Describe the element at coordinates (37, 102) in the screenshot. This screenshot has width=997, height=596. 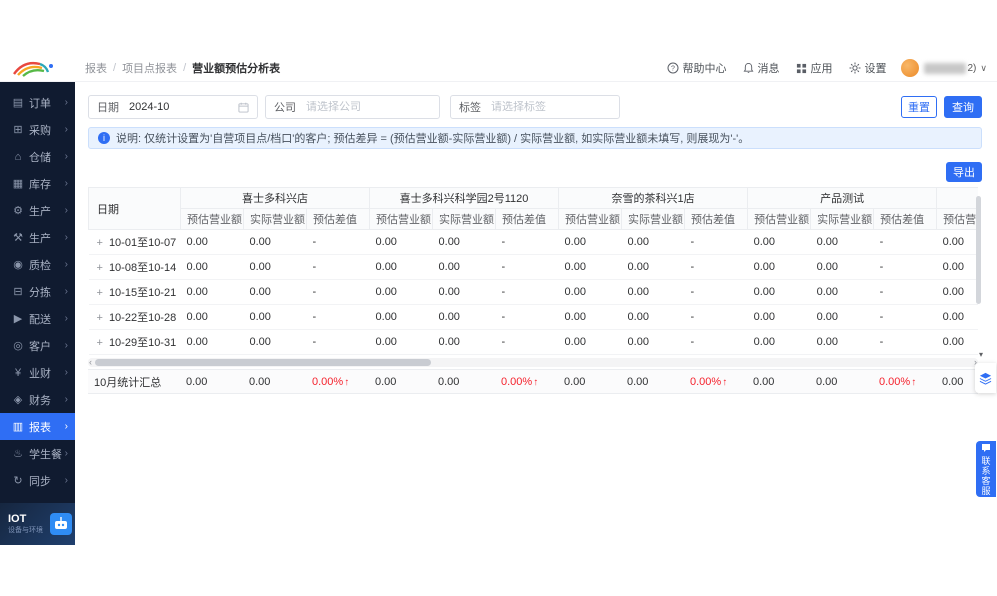
I see `sidebar-item-order: ▤ 订单 ›` at that location.